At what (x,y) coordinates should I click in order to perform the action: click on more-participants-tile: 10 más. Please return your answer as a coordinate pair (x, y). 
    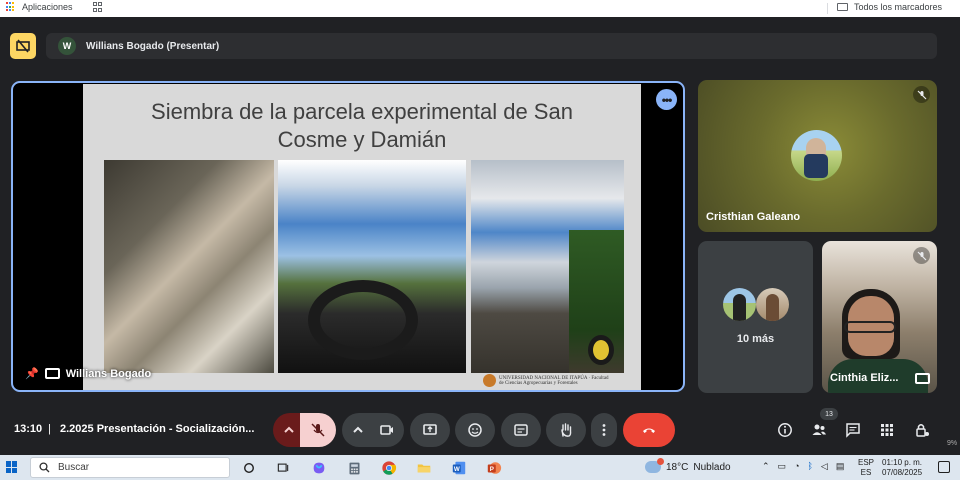
    Looking at the image, I should click on (755, 317).